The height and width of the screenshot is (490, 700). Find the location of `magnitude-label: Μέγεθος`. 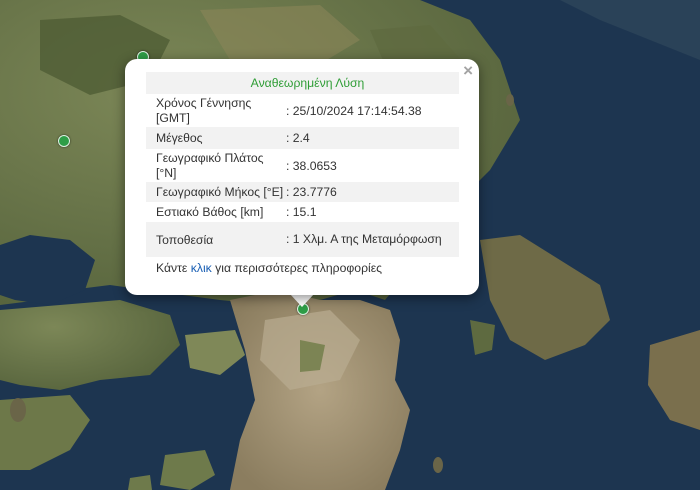

magnitude-label: Μέγεθος is located at coordinates (216, 138).